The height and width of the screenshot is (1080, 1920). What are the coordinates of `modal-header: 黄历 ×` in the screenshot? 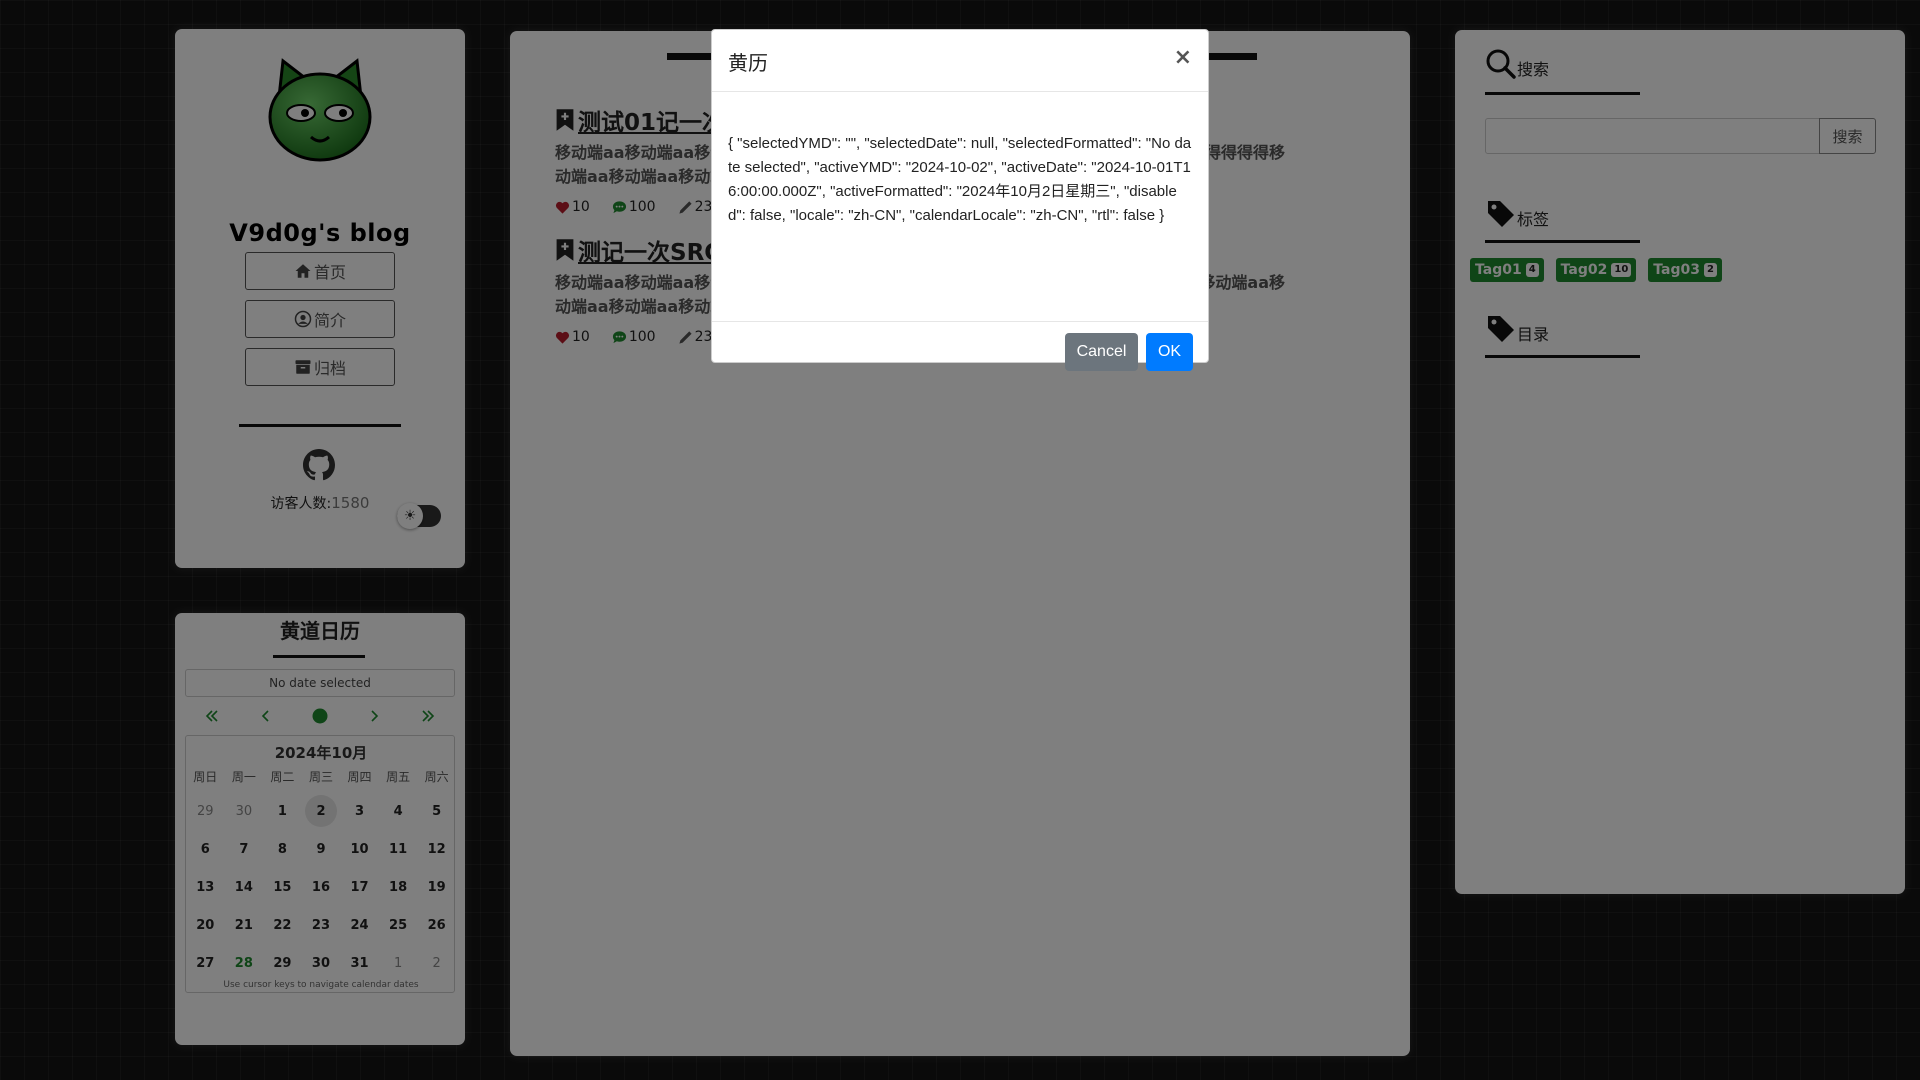 It's located at (960, 61).